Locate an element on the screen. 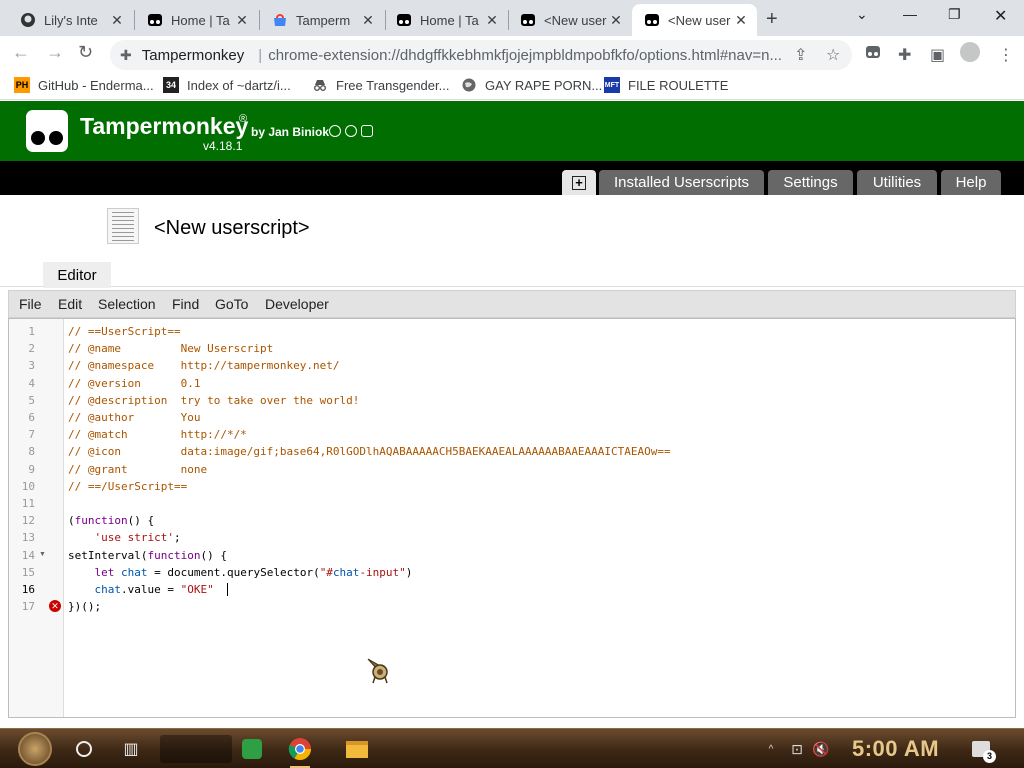 The width and height of the screenshot is (1024, 768). code-line: // @name New Userscript is located at coordinates (170, 348).